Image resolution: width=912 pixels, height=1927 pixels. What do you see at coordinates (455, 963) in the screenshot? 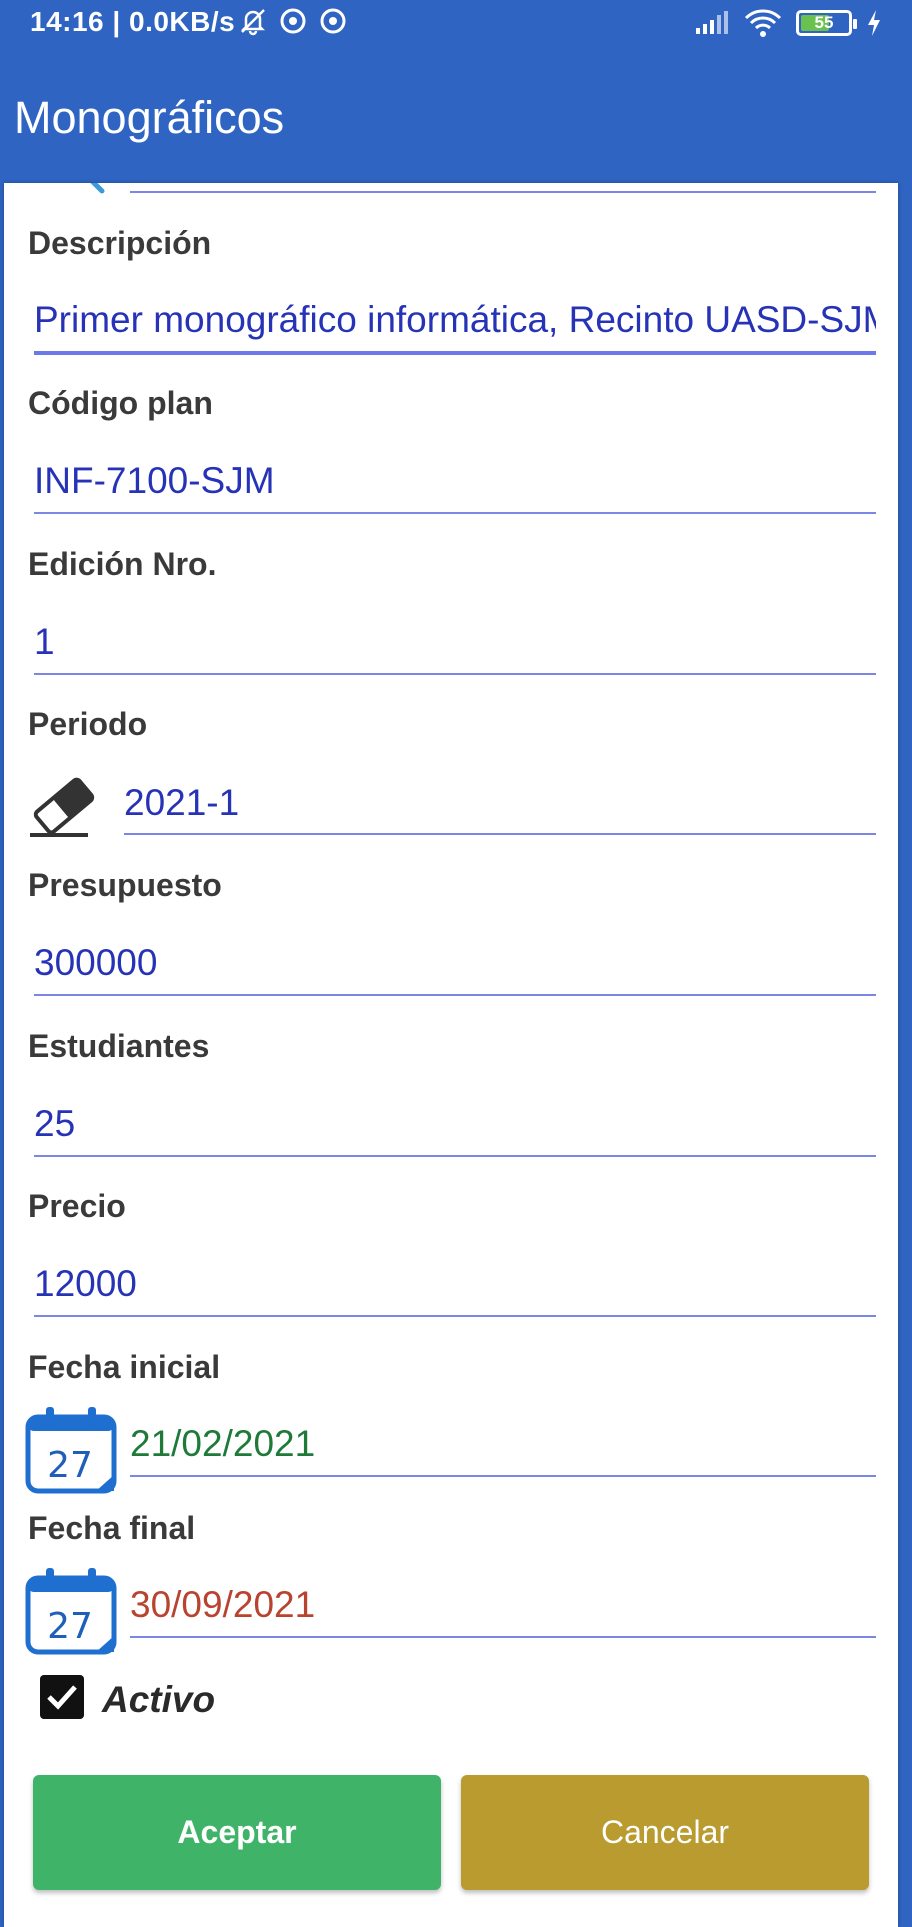
I see `presupuesto-input: 300000` at bounding box center [455, 963].